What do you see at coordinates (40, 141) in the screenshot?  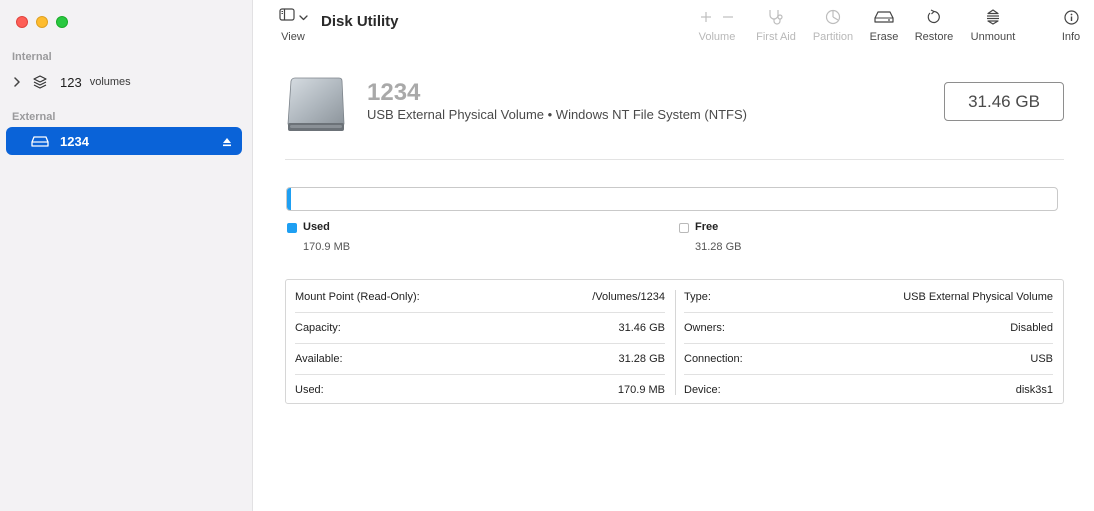 I see `external-drive-icon` at bounding box center [40, 141].